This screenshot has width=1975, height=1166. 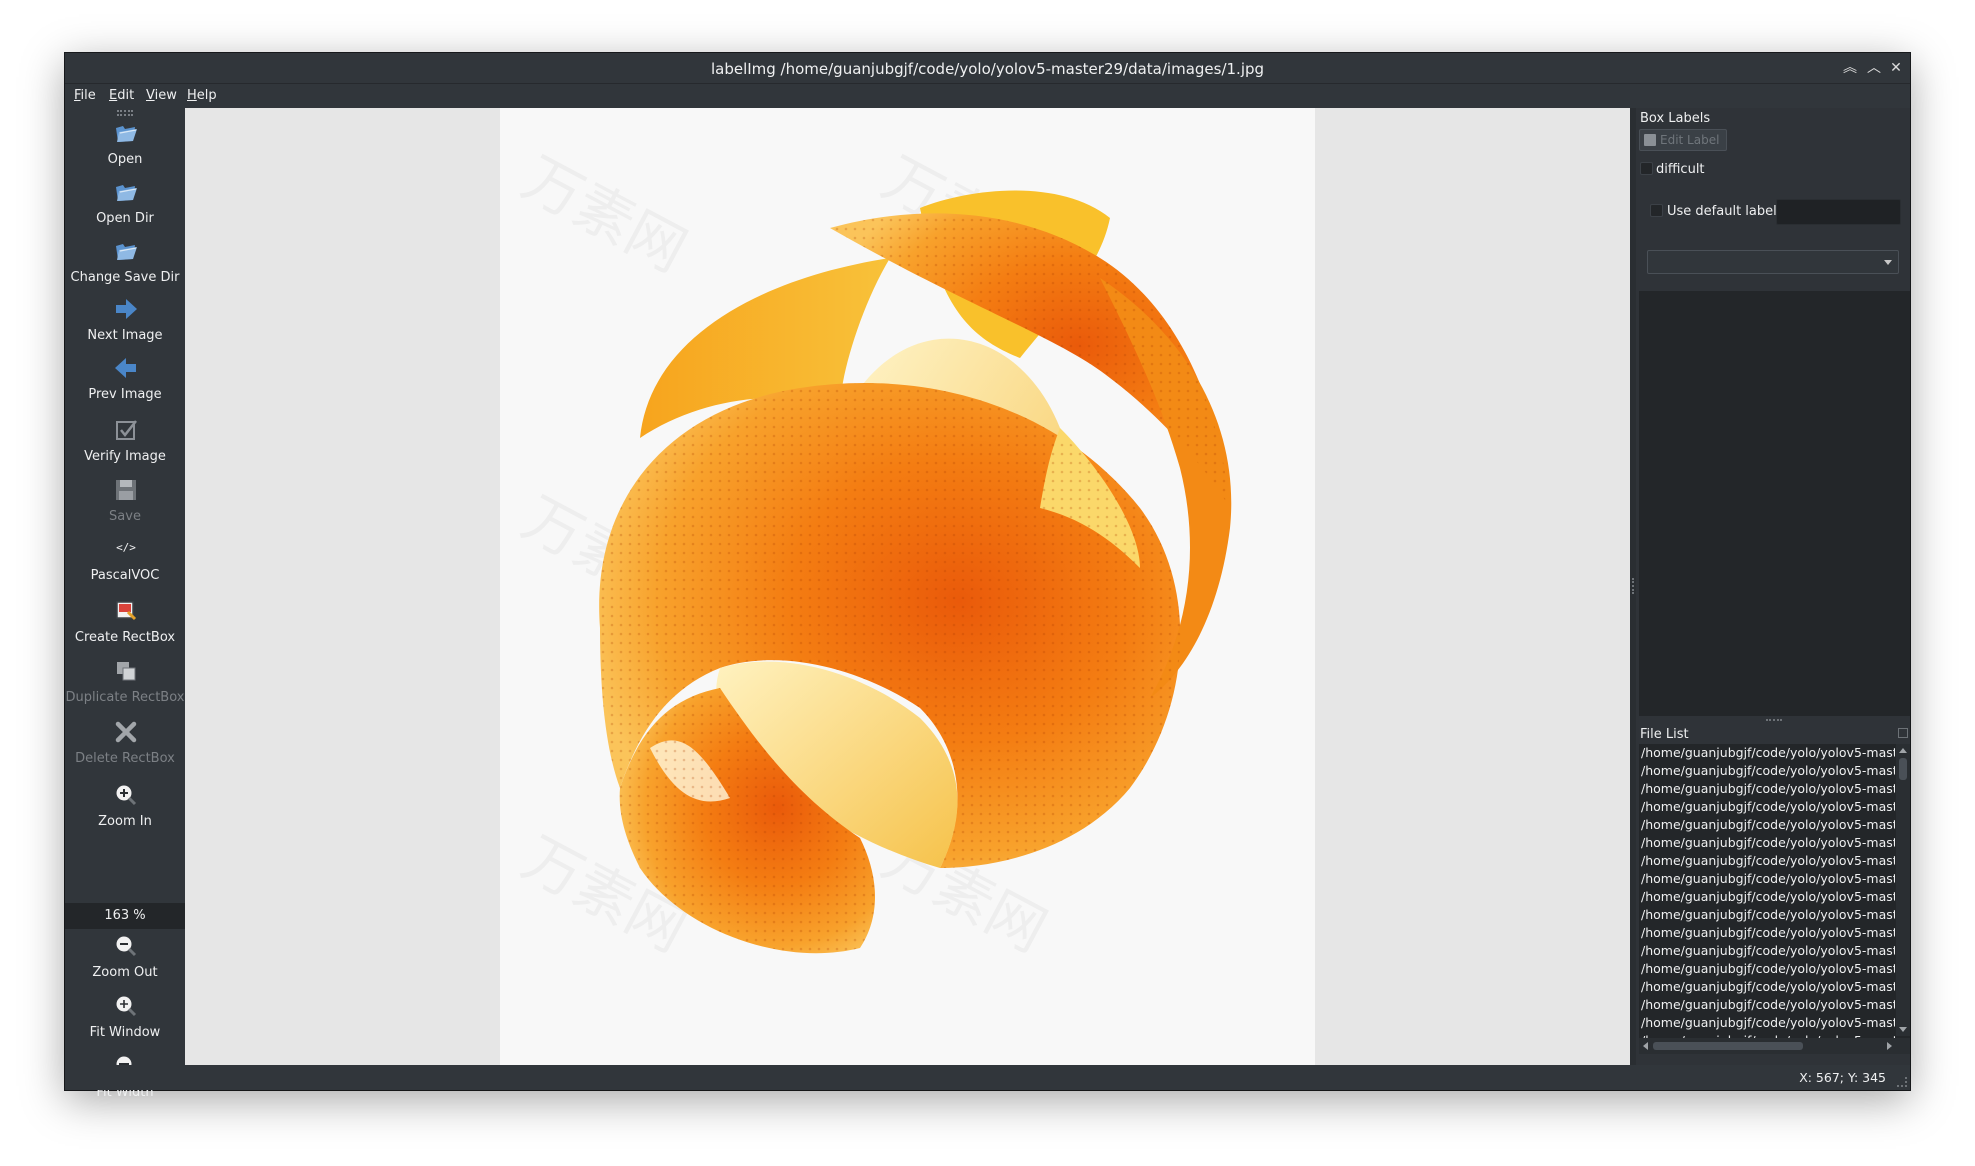 I want to click on keep-above-icon: ︽, so click(x=1850, y=68).